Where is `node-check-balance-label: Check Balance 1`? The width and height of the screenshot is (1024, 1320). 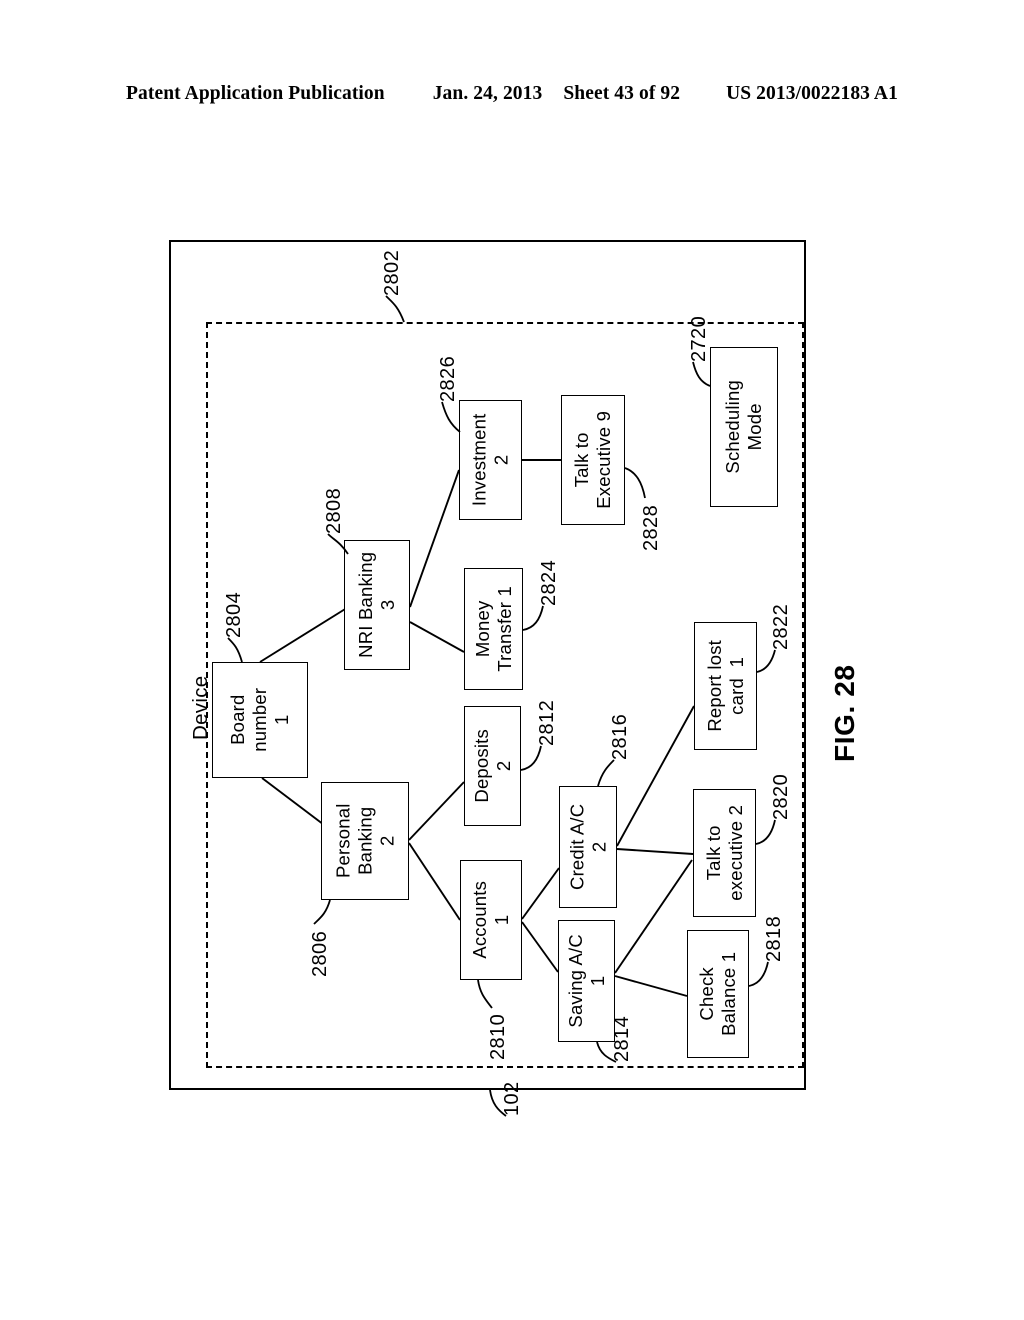 node-check-balance-label: Check Balance 1 is located at coordinates (717, 994).